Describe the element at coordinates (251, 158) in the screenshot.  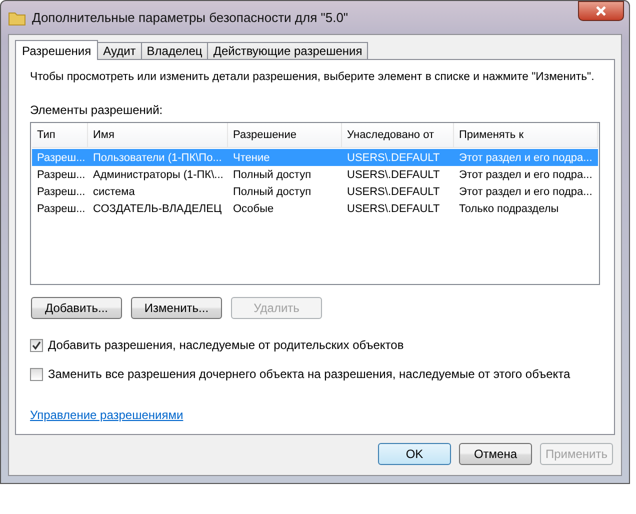
I see `table-cell-text: Чтение` at that location.